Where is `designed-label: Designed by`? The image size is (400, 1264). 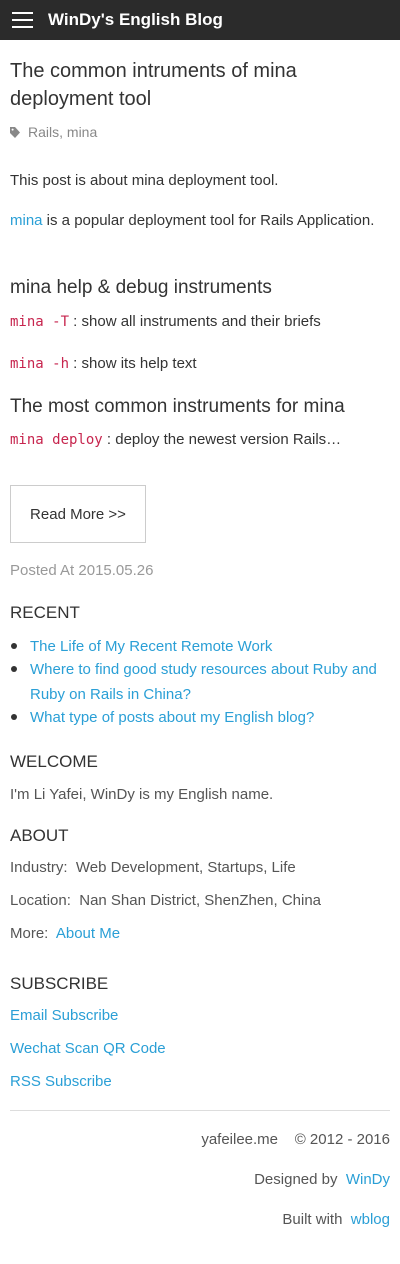 designed-label: Designed by is located at coordinates (296, 1179).